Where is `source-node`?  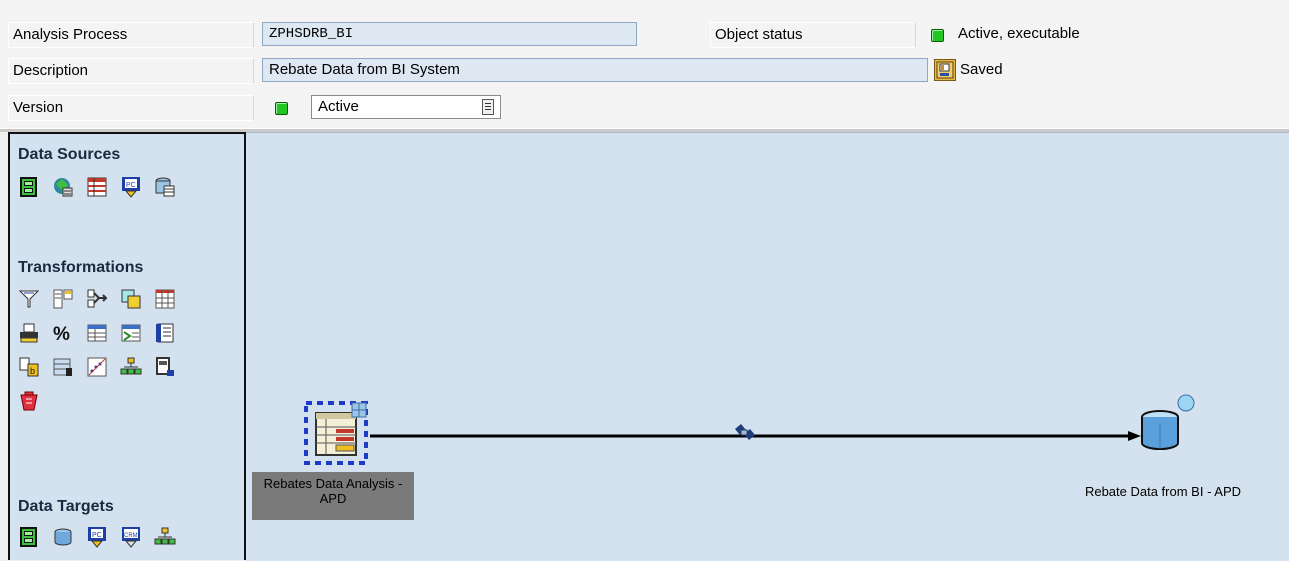 source-node is located at coordinates (336, 433).